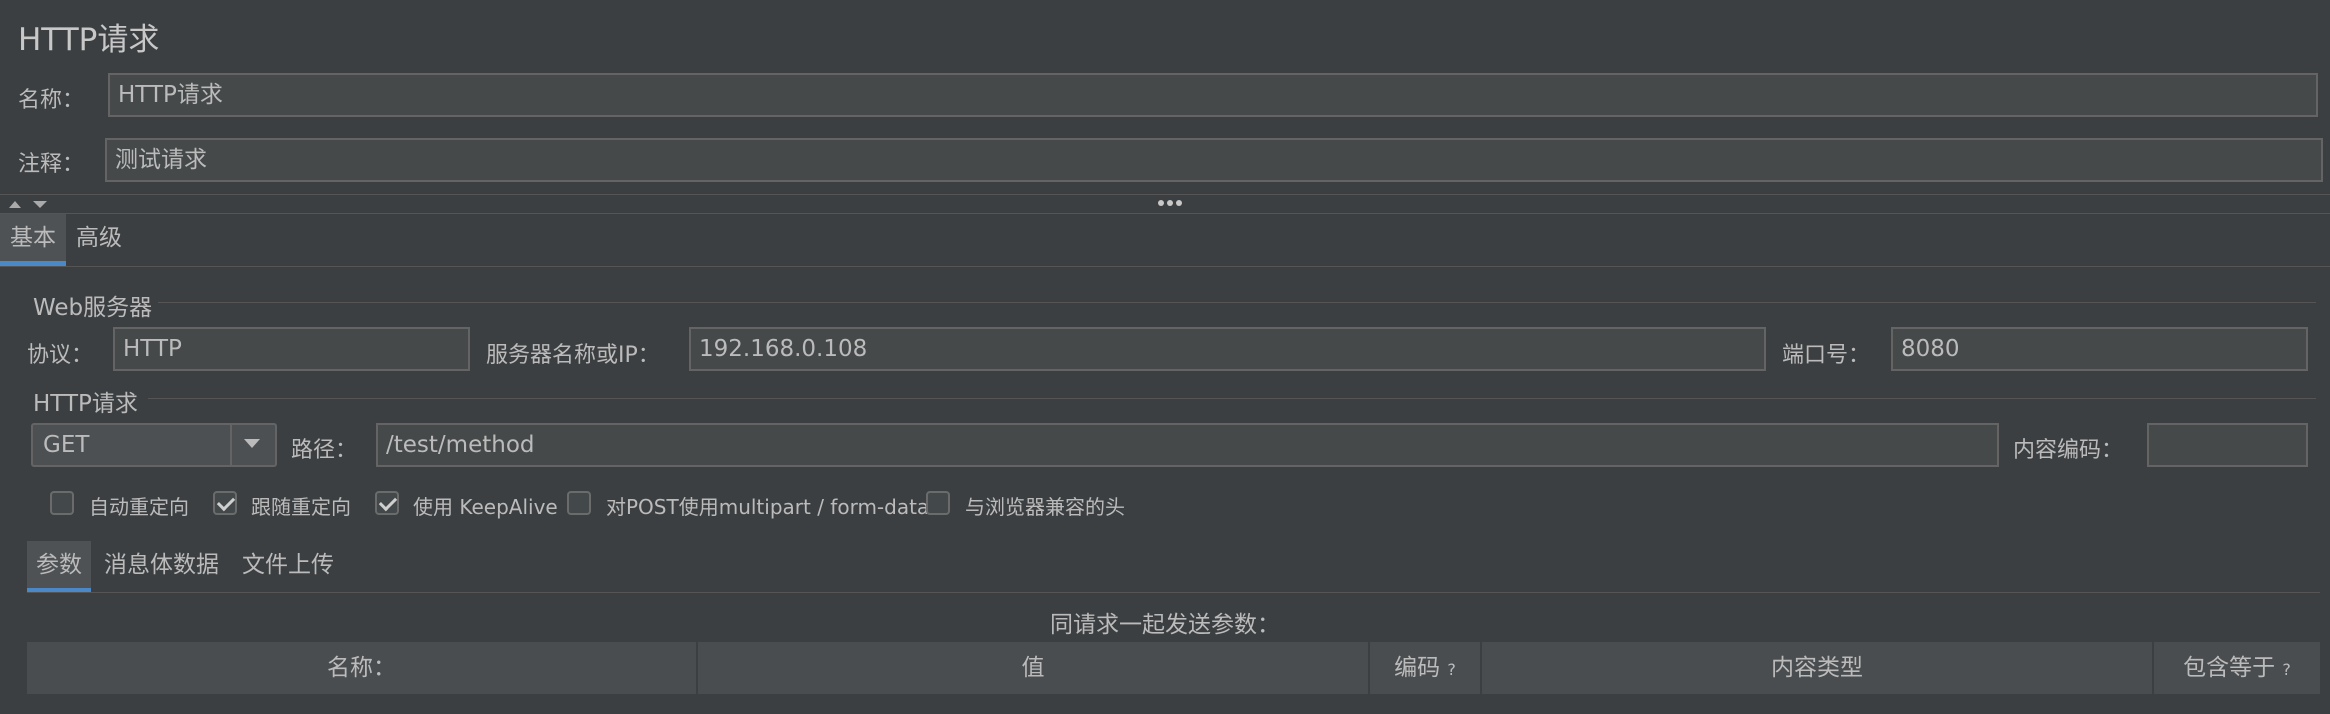 The height and width of the screenshot is (714, 2330). I want to click on tabs-divider, so click(1165, 266).